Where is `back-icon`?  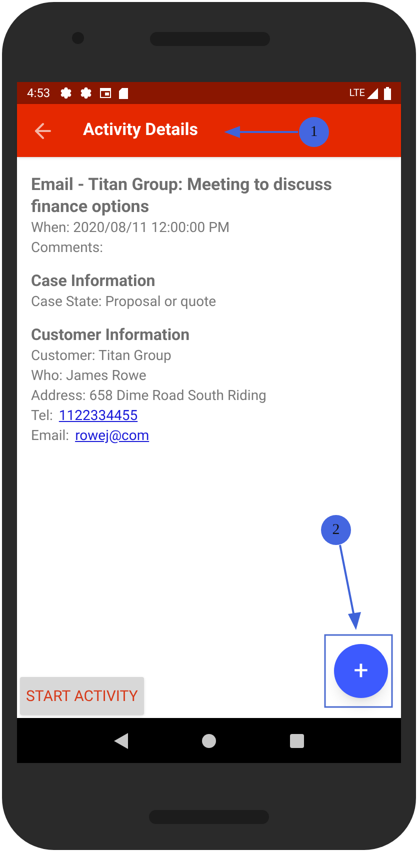 back-icon is located at coordinates (121, 740).